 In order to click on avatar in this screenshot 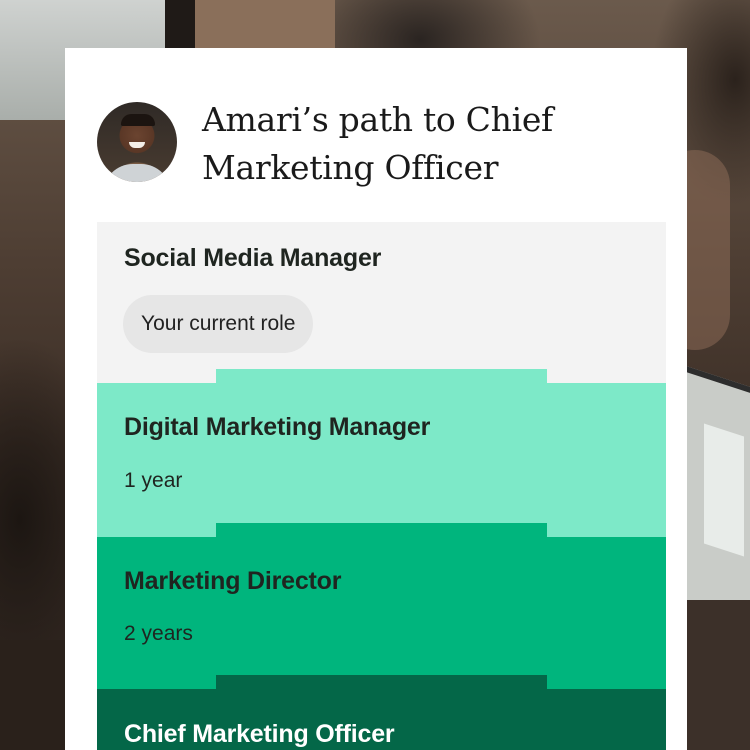, I will do `click(137, 142)`.